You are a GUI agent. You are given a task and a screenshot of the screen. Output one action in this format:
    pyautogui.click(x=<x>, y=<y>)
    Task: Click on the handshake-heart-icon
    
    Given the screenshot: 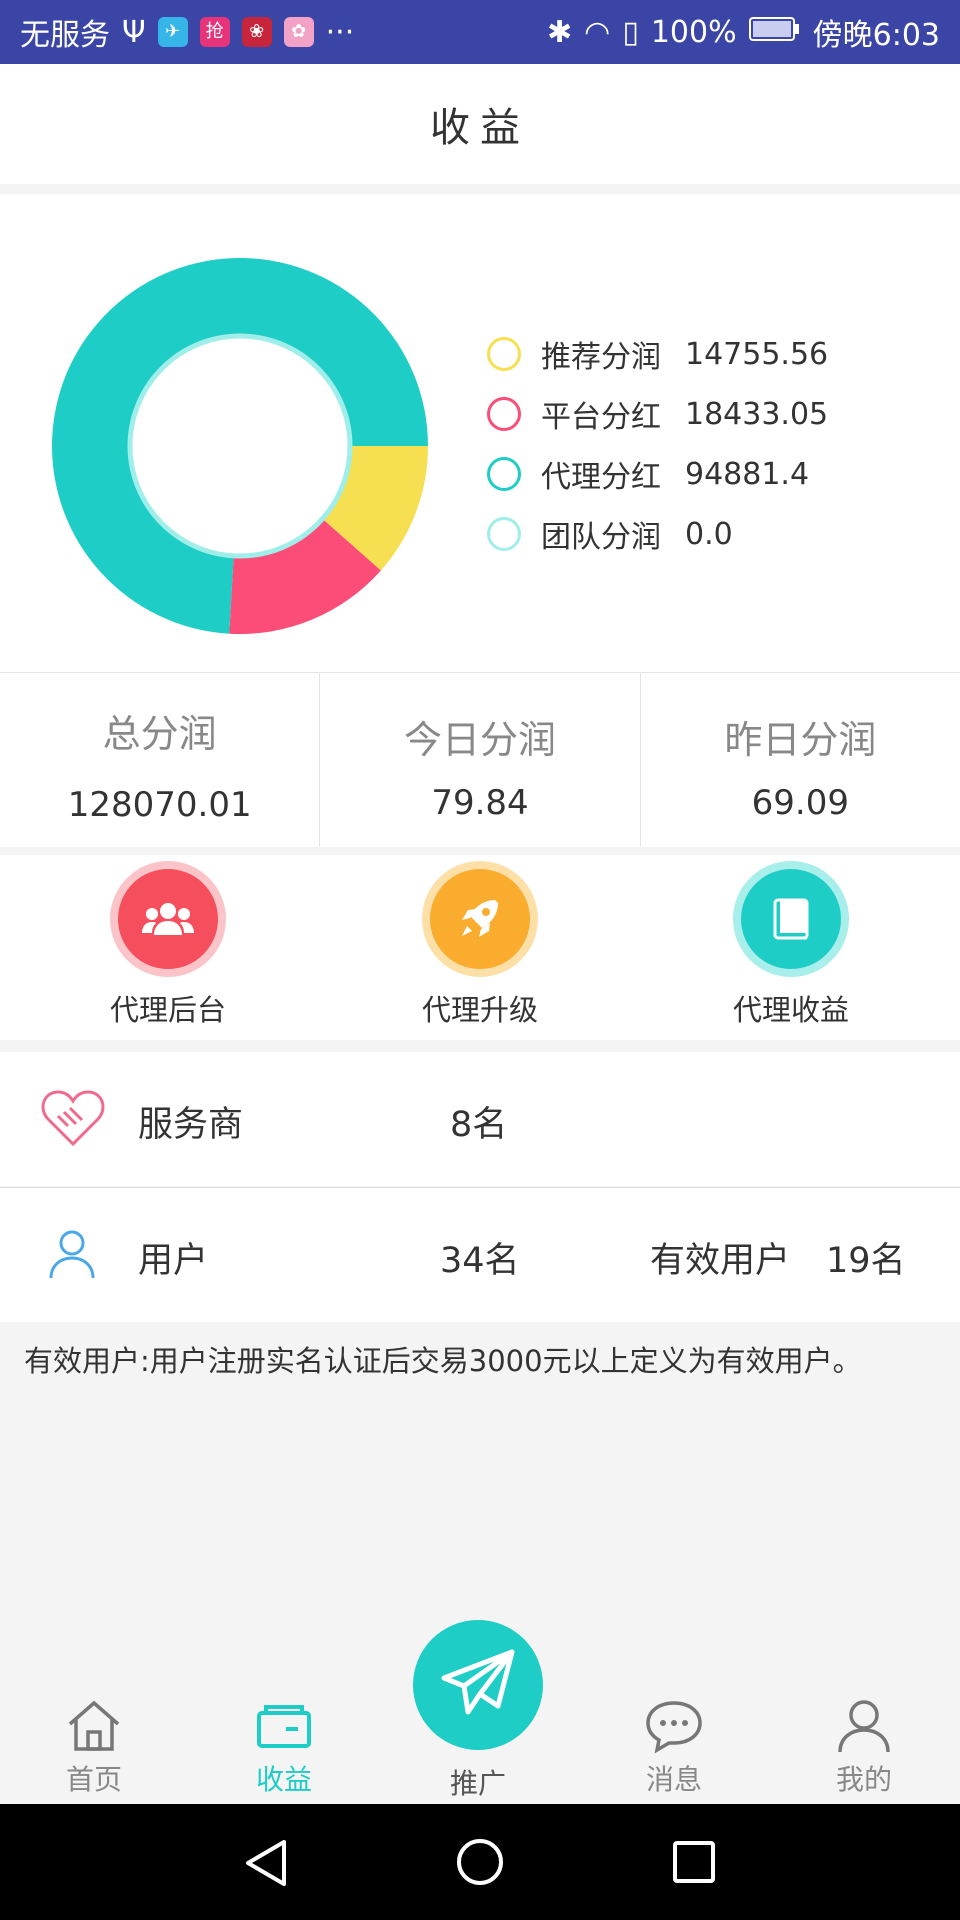 What is the action you would take?
    pyautogui.click(x=73, y=1122)
    